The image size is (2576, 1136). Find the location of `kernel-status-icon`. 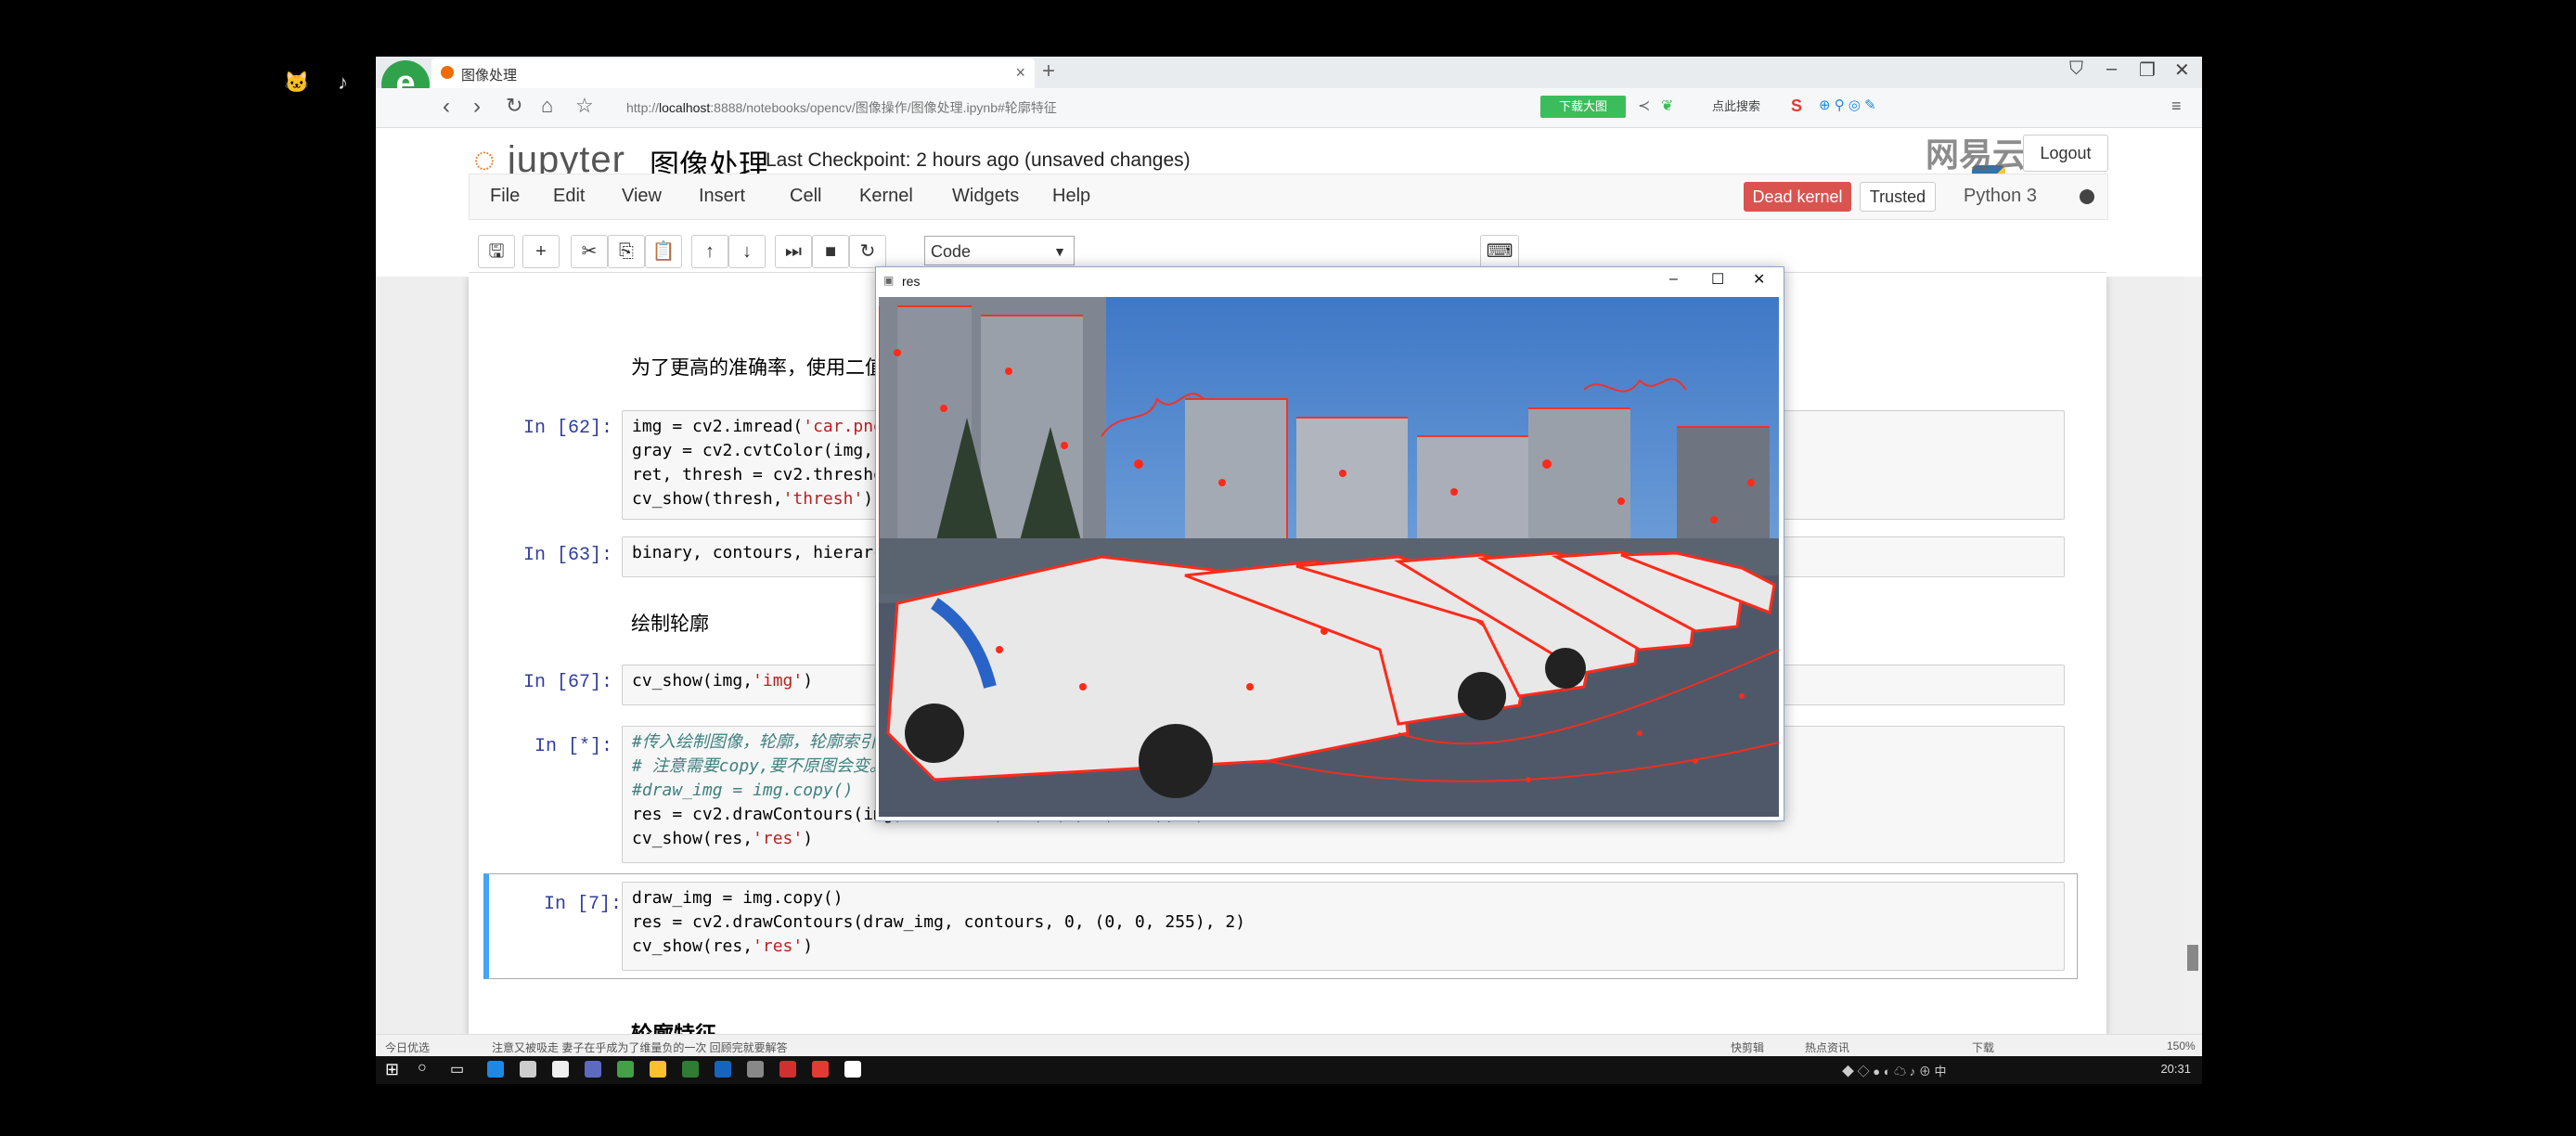

kernel-status-icon is located at coordinates (2087, 196).